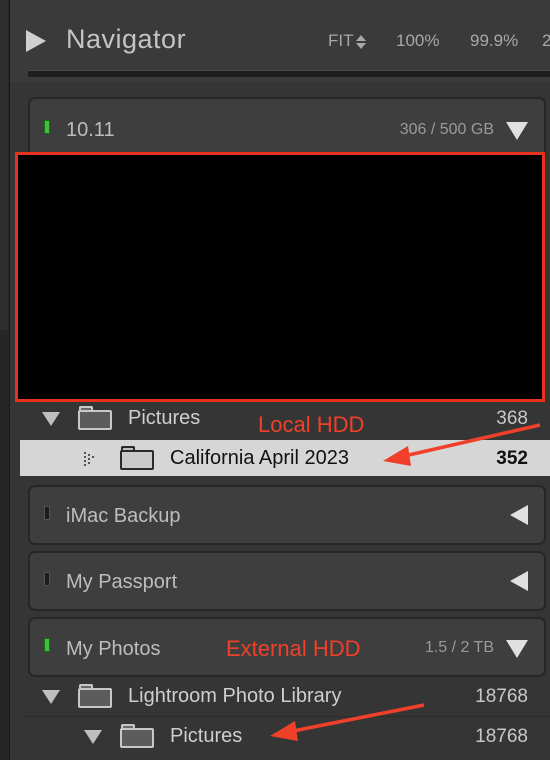 This screenshot has width=550, height=760. What do you see at coordinates (360, 42) in the screenshot?
I see `updown-arrows-icon` at bounding box center [360, 42].